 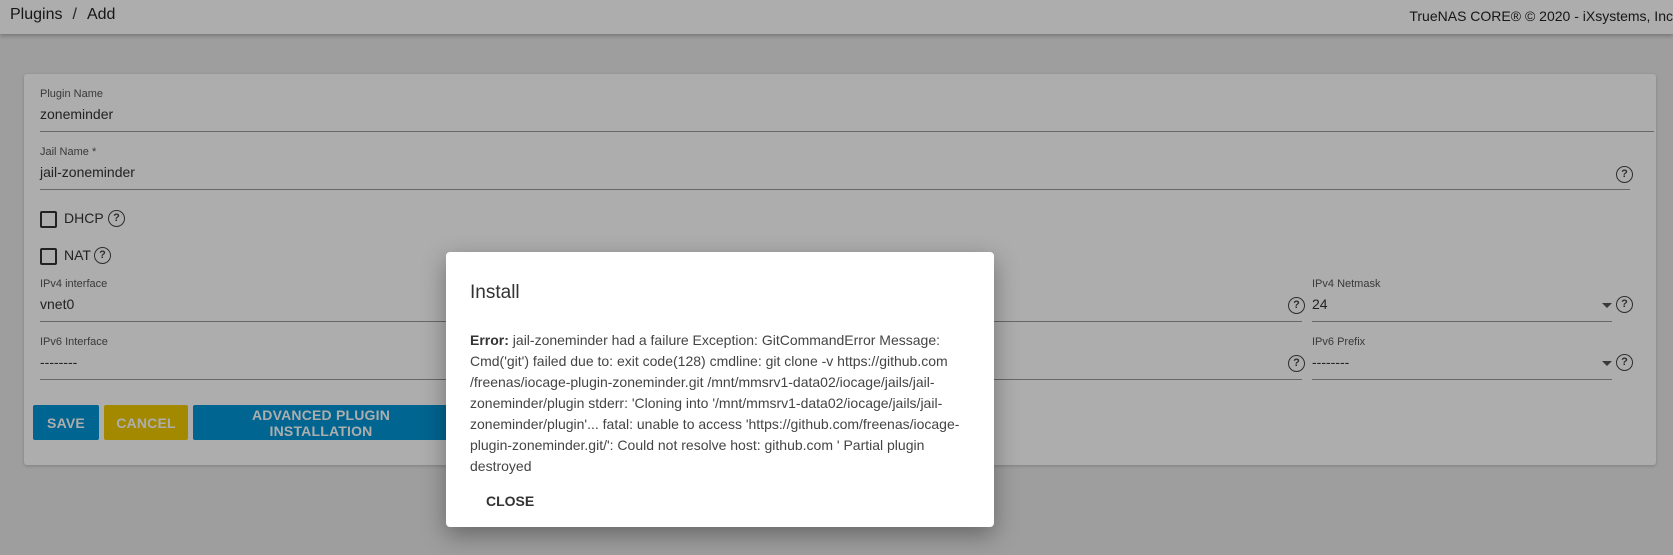 What do you see at coordinates (495, 292) in the screenshot?
I see `dialog-title: Install` at bounding box center [495, 292].